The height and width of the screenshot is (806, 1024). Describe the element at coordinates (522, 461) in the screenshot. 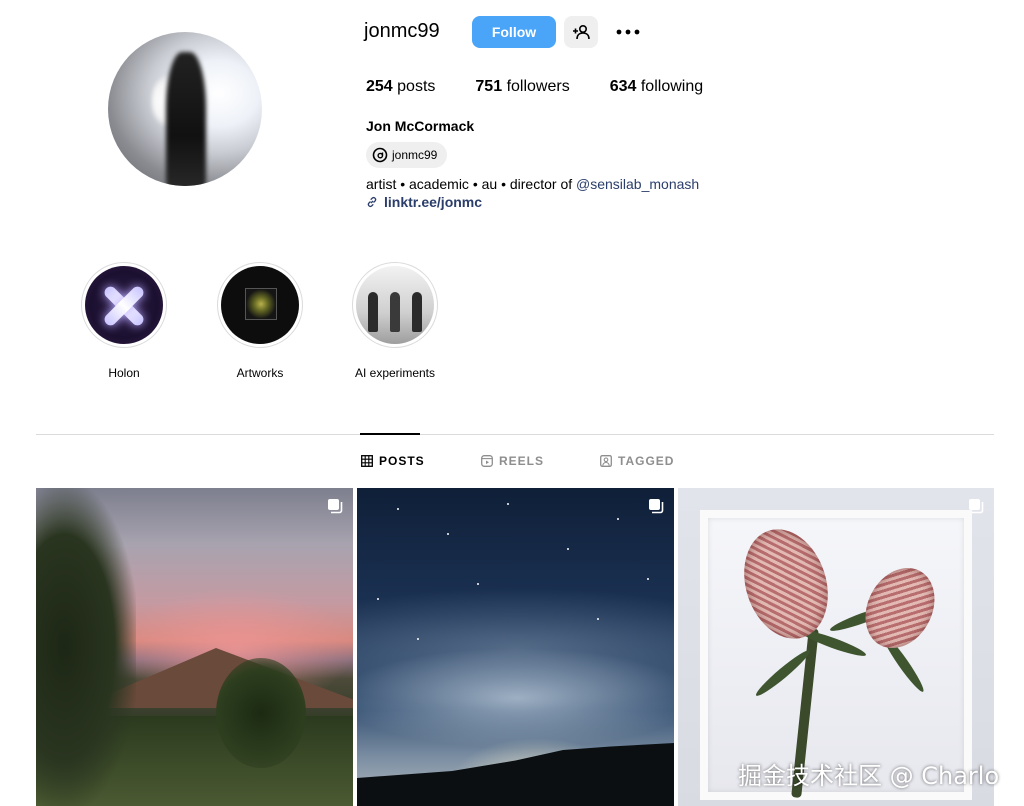

I see `tab-label: REELS` at that location.